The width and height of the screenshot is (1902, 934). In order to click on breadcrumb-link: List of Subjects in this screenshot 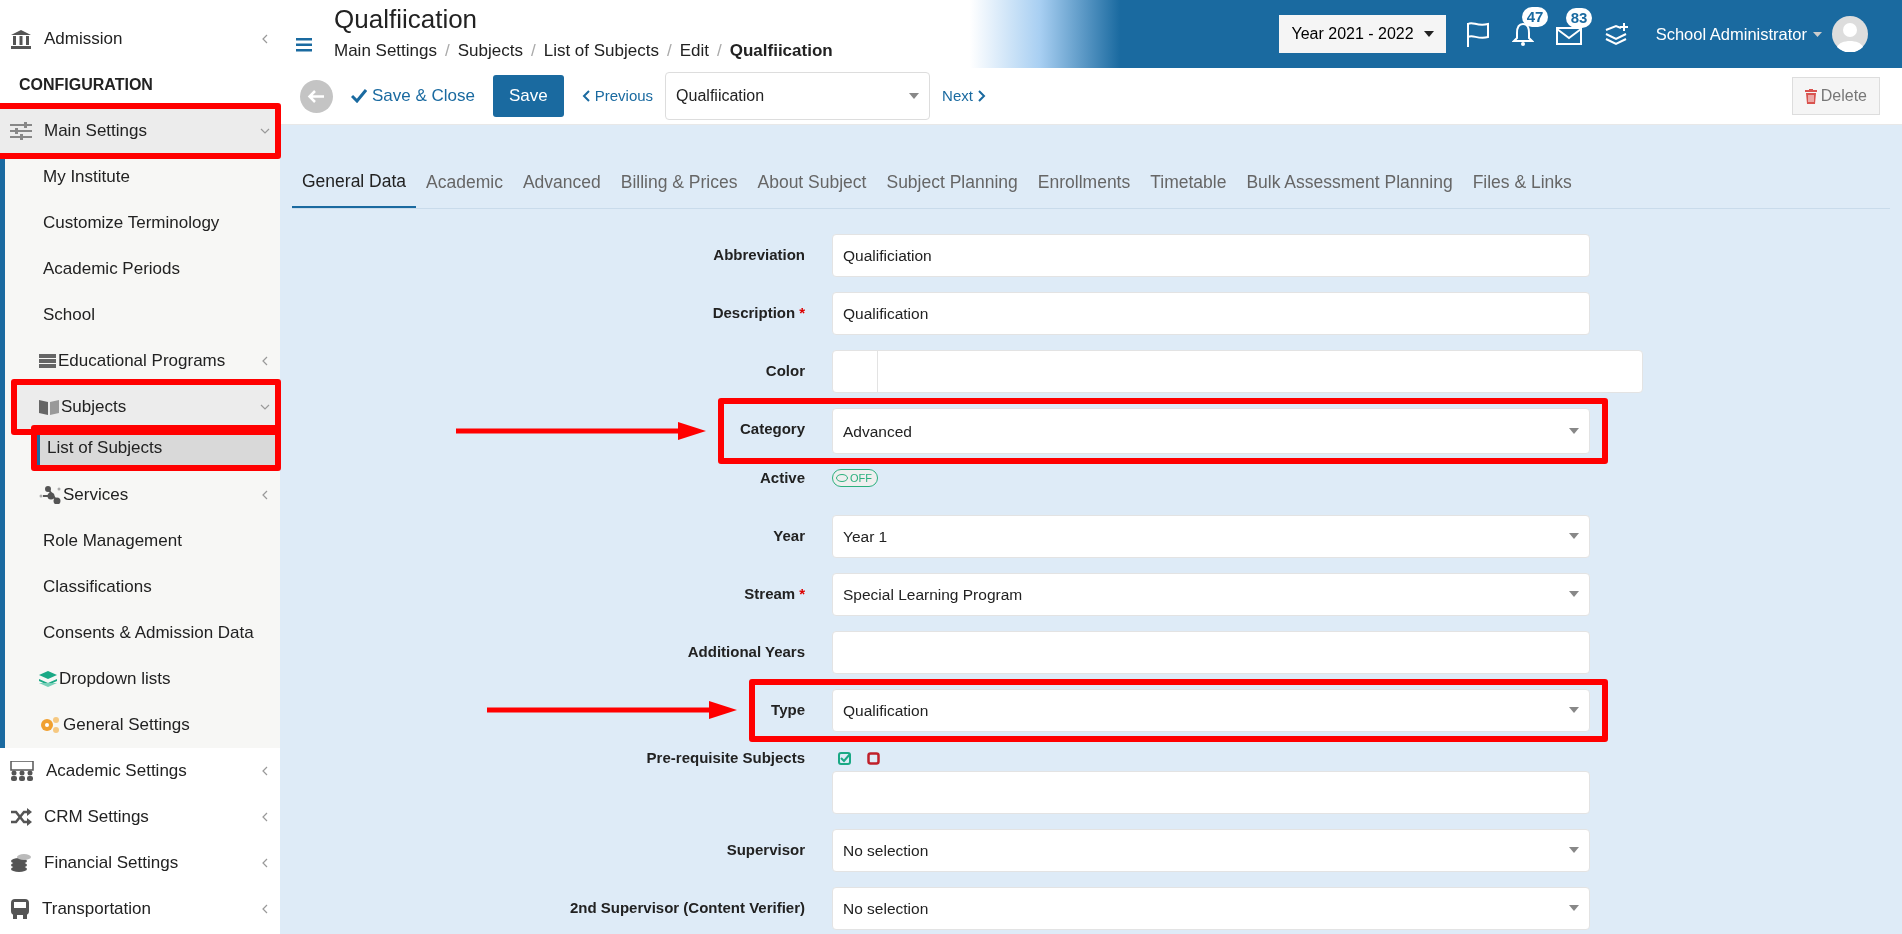, I will do `click(601, 50)`.